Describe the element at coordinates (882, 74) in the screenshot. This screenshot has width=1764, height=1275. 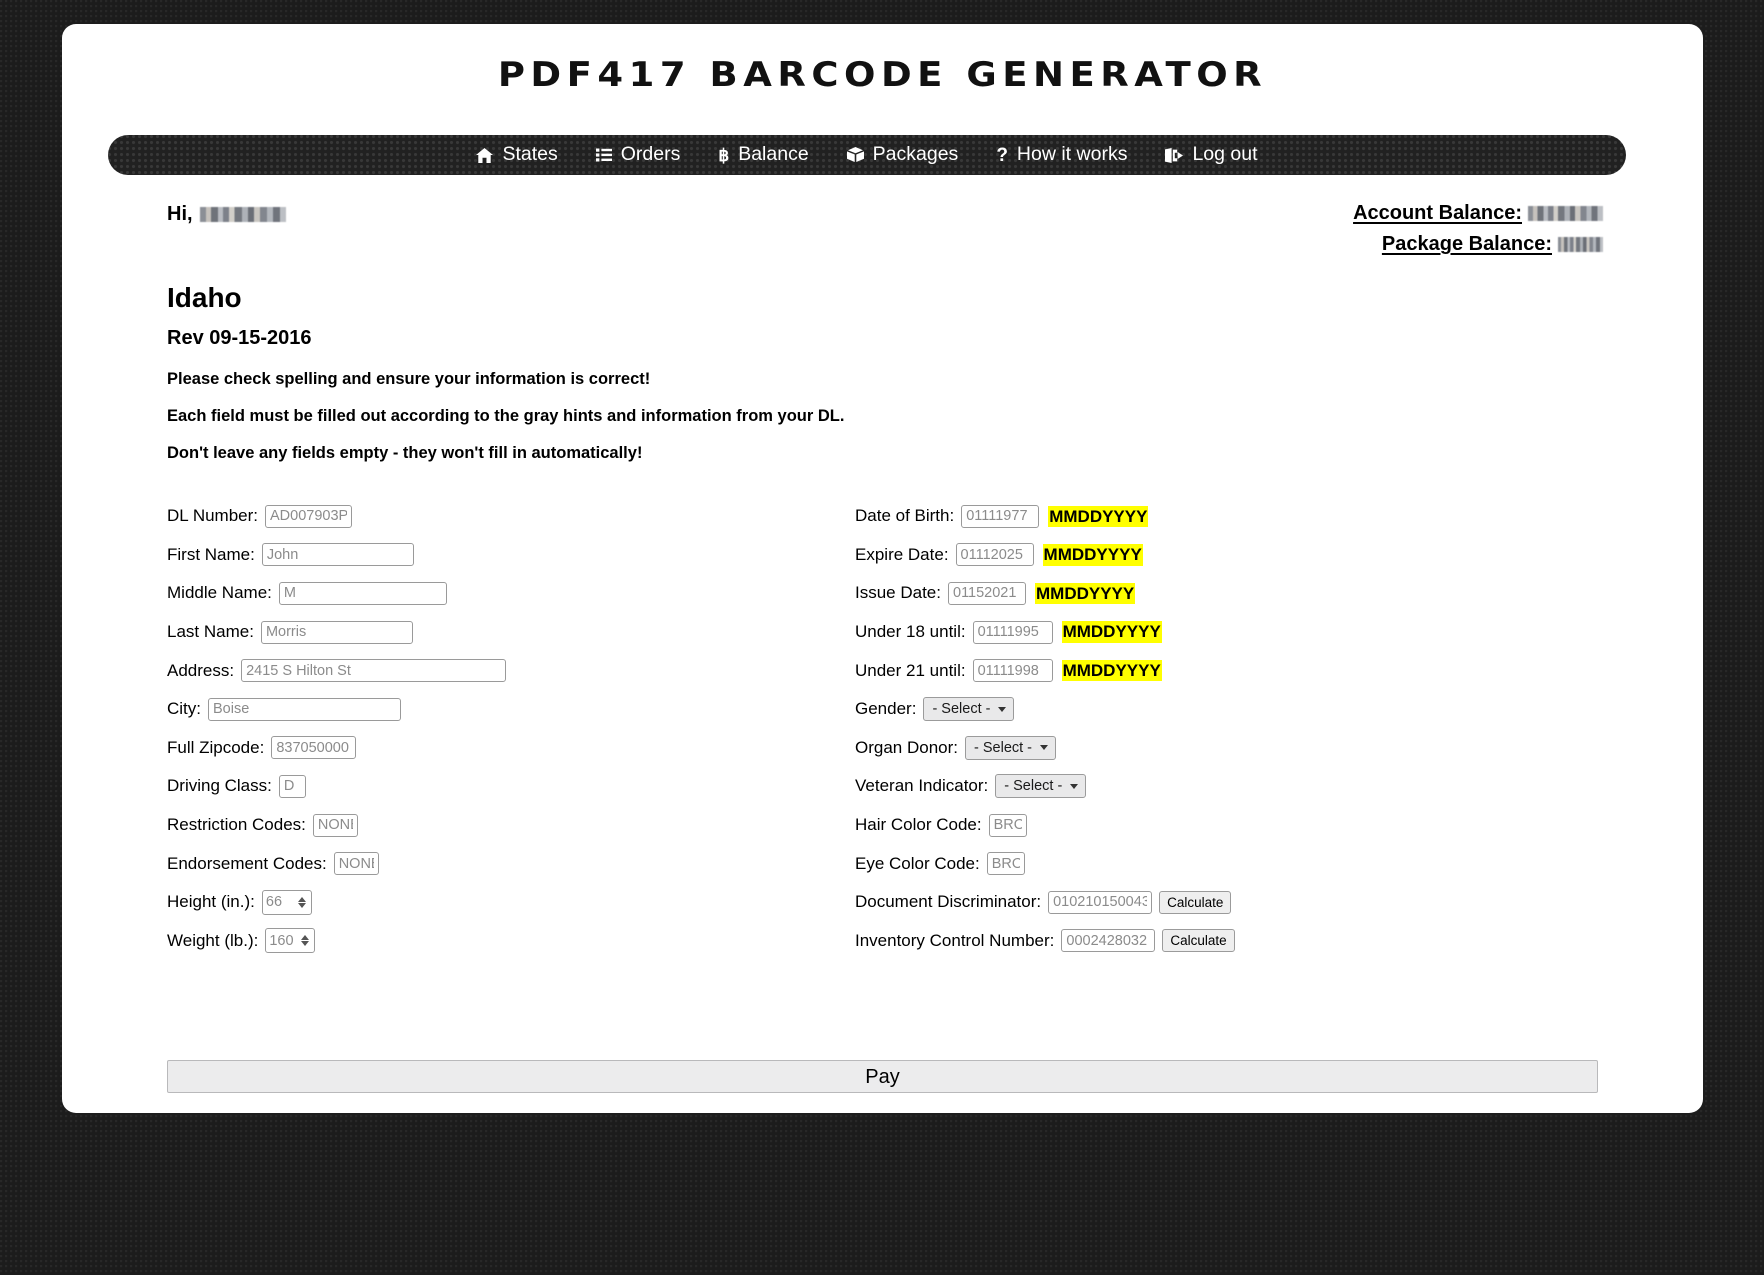
I see `site-title: PDF417 BARCODE GENERATOR` at that location.